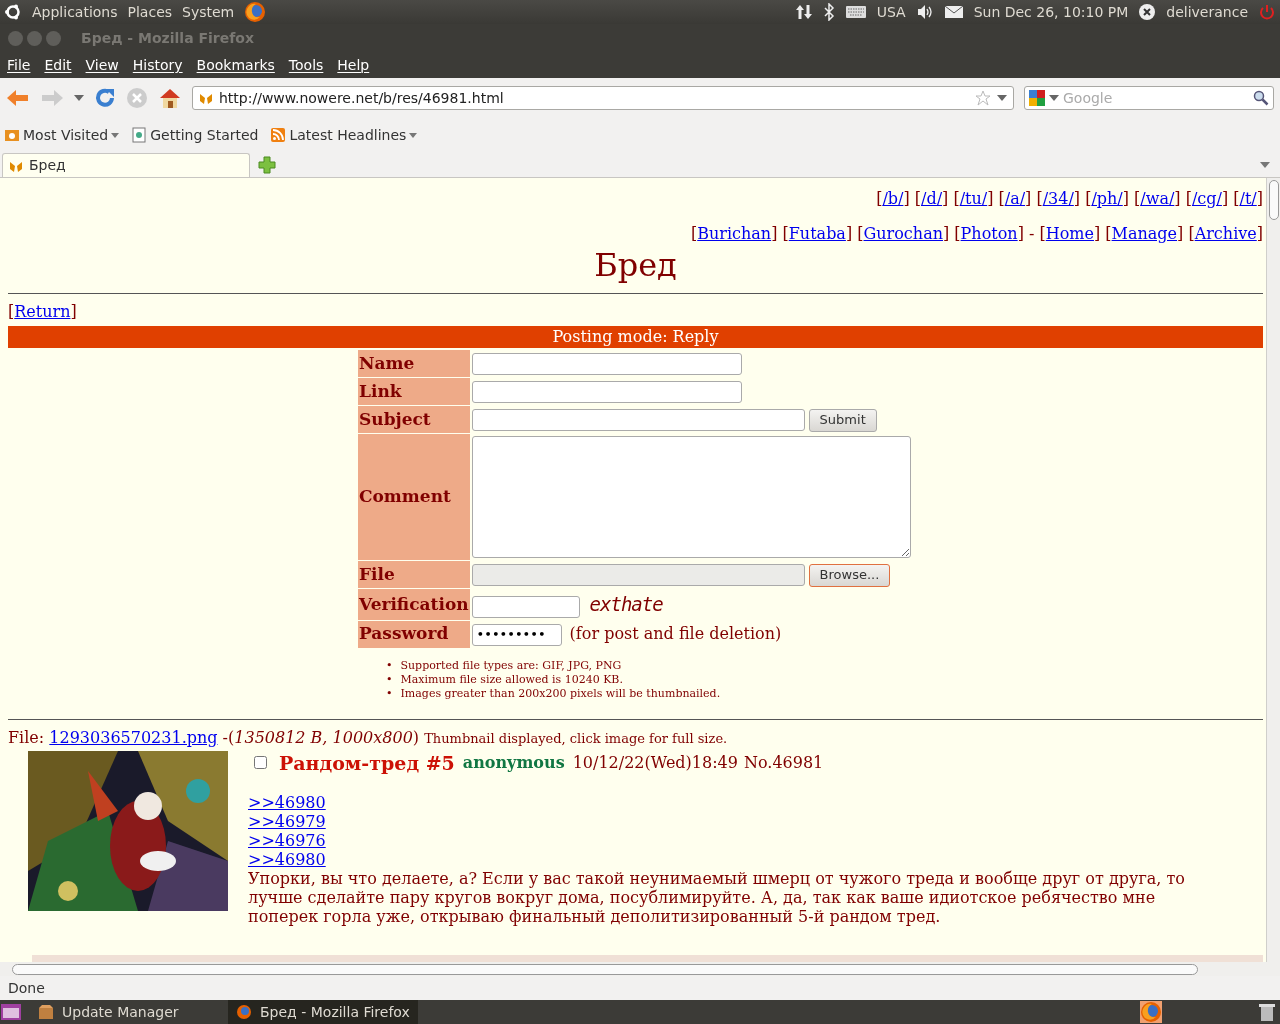 Image resolution: width=1280 pixels, height=1024 pixels. I want to click on search-bar: Google, so click(1149, 98).